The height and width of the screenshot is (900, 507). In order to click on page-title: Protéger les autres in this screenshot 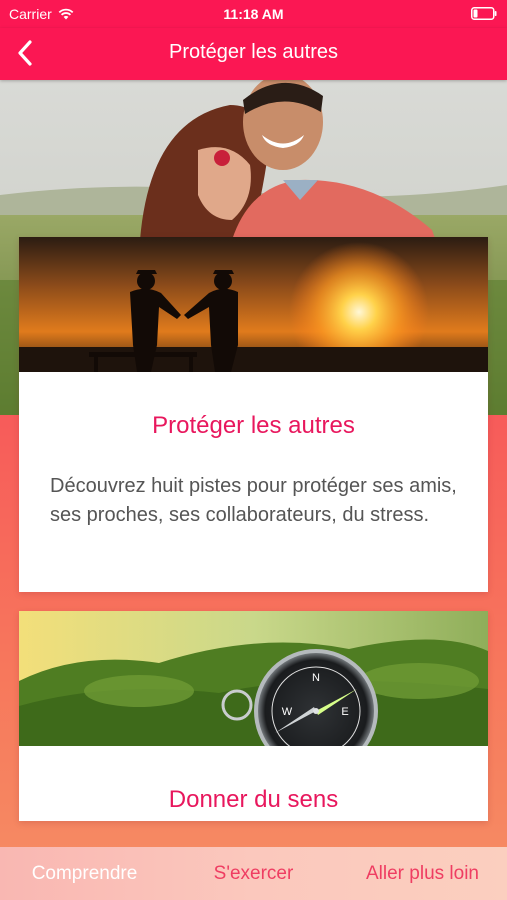, I will do `click(253, 52)`.